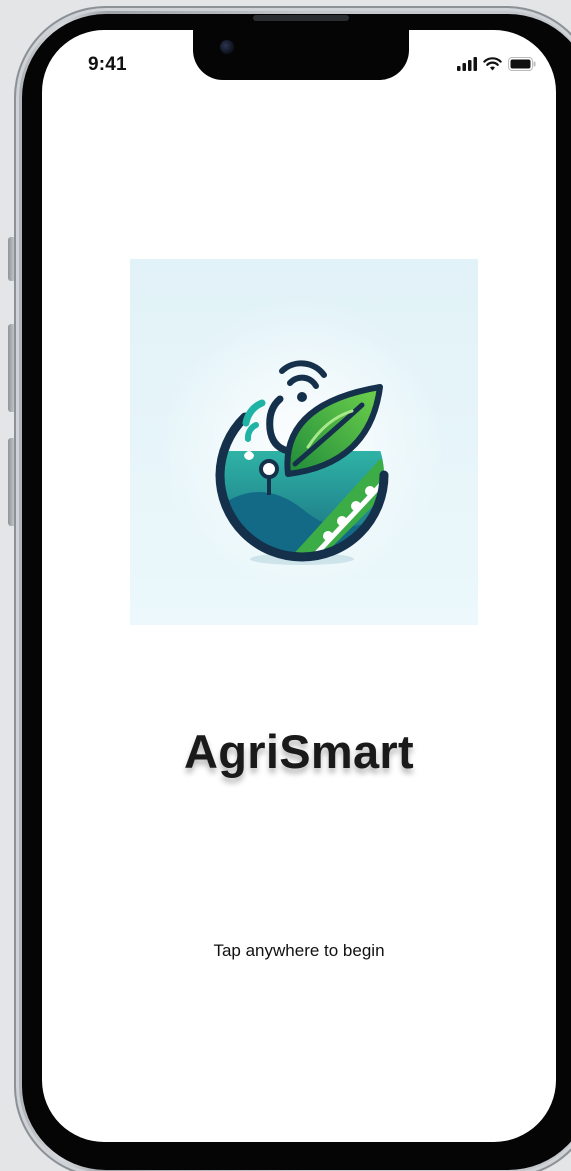 This screenshot has height=1171, width=571. What do you see at coordinates (467, 64) in the screenshot?
I see `cellular-signal-icon` at bounding box center [467, 64].